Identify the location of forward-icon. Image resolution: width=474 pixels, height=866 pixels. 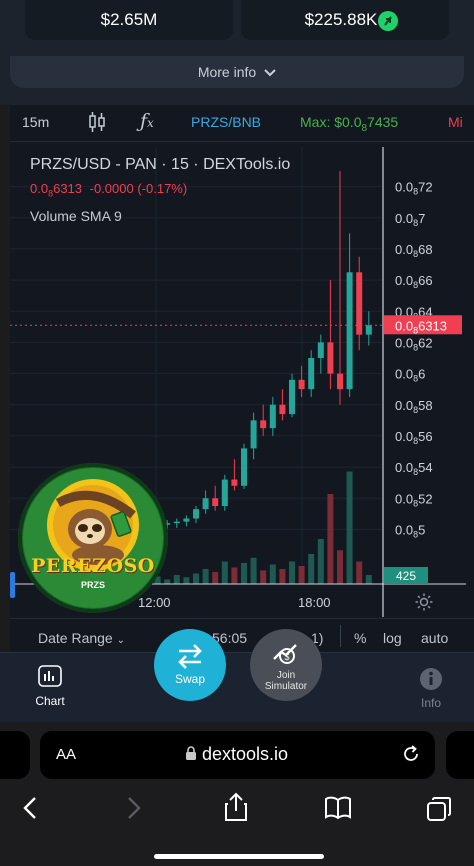
(134, 810).